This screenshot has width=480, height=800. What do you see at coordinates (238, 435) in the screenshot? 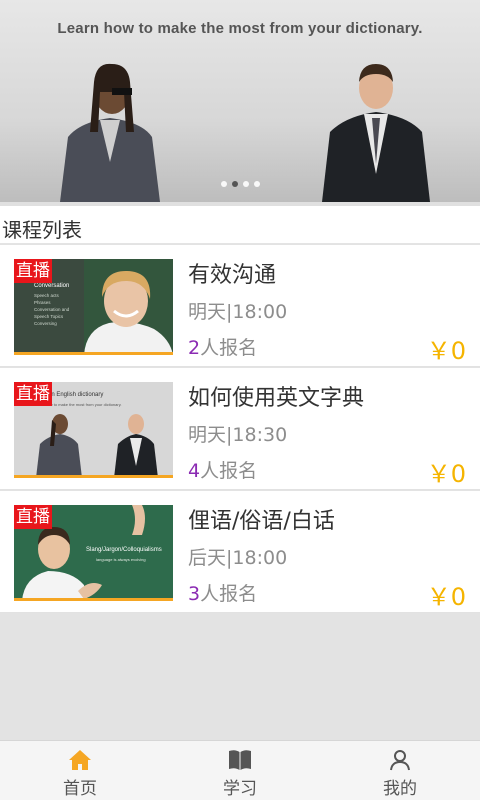
I see `course-time: 明天|18:30` at bounding box center [238, 435].